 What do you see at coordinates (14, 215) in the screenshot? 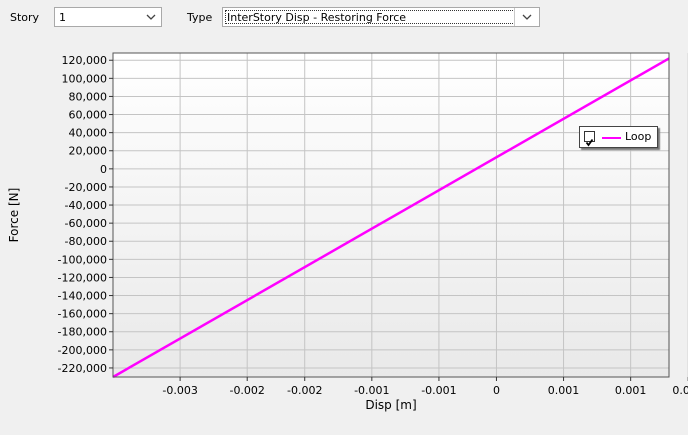
I see `y-axis-label: Force [N]` at bounding box center [14, 215].